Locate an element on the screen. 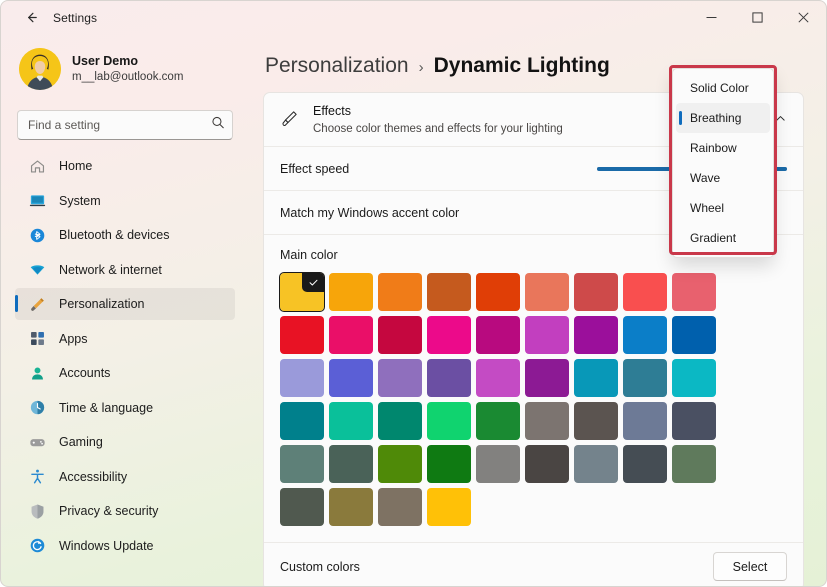  effects-controls is located at coordinates (780, 120).